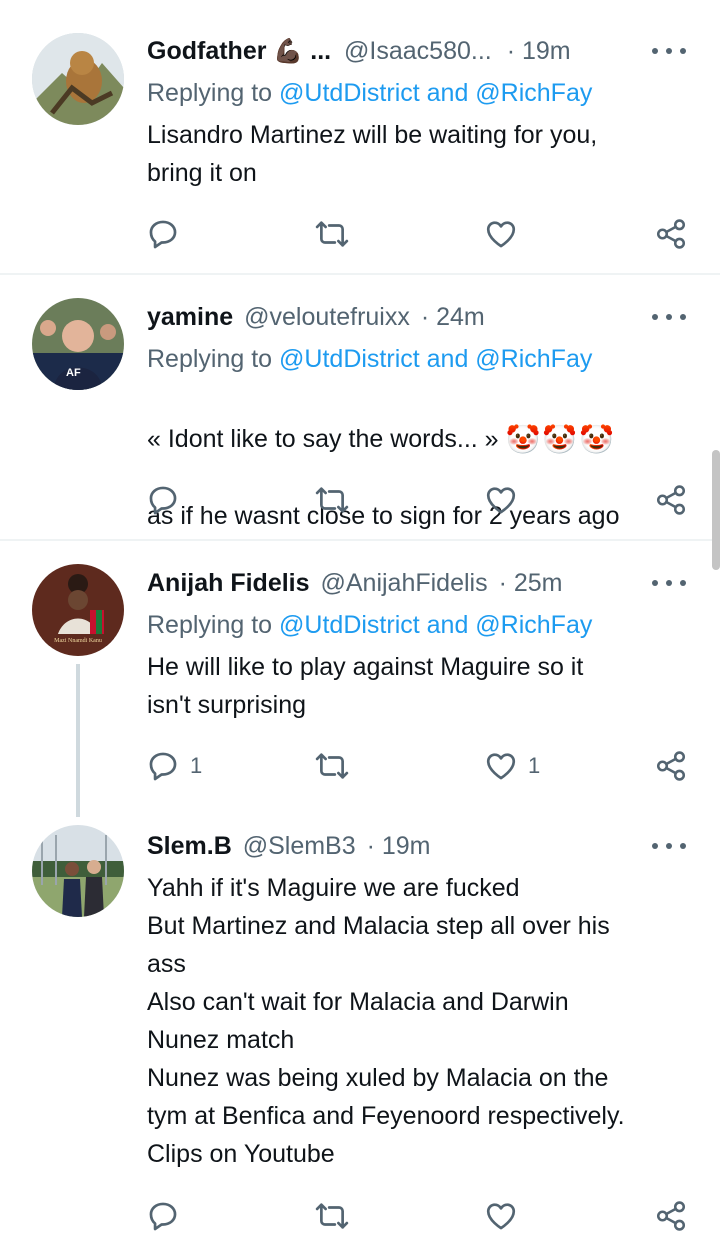 Image resolution: width=720 pixels, height=1246 pixels. What do you see at coordinates (534, 765) in the screenshot?
I see `like-count: 1` at bounding box center [534, 765].